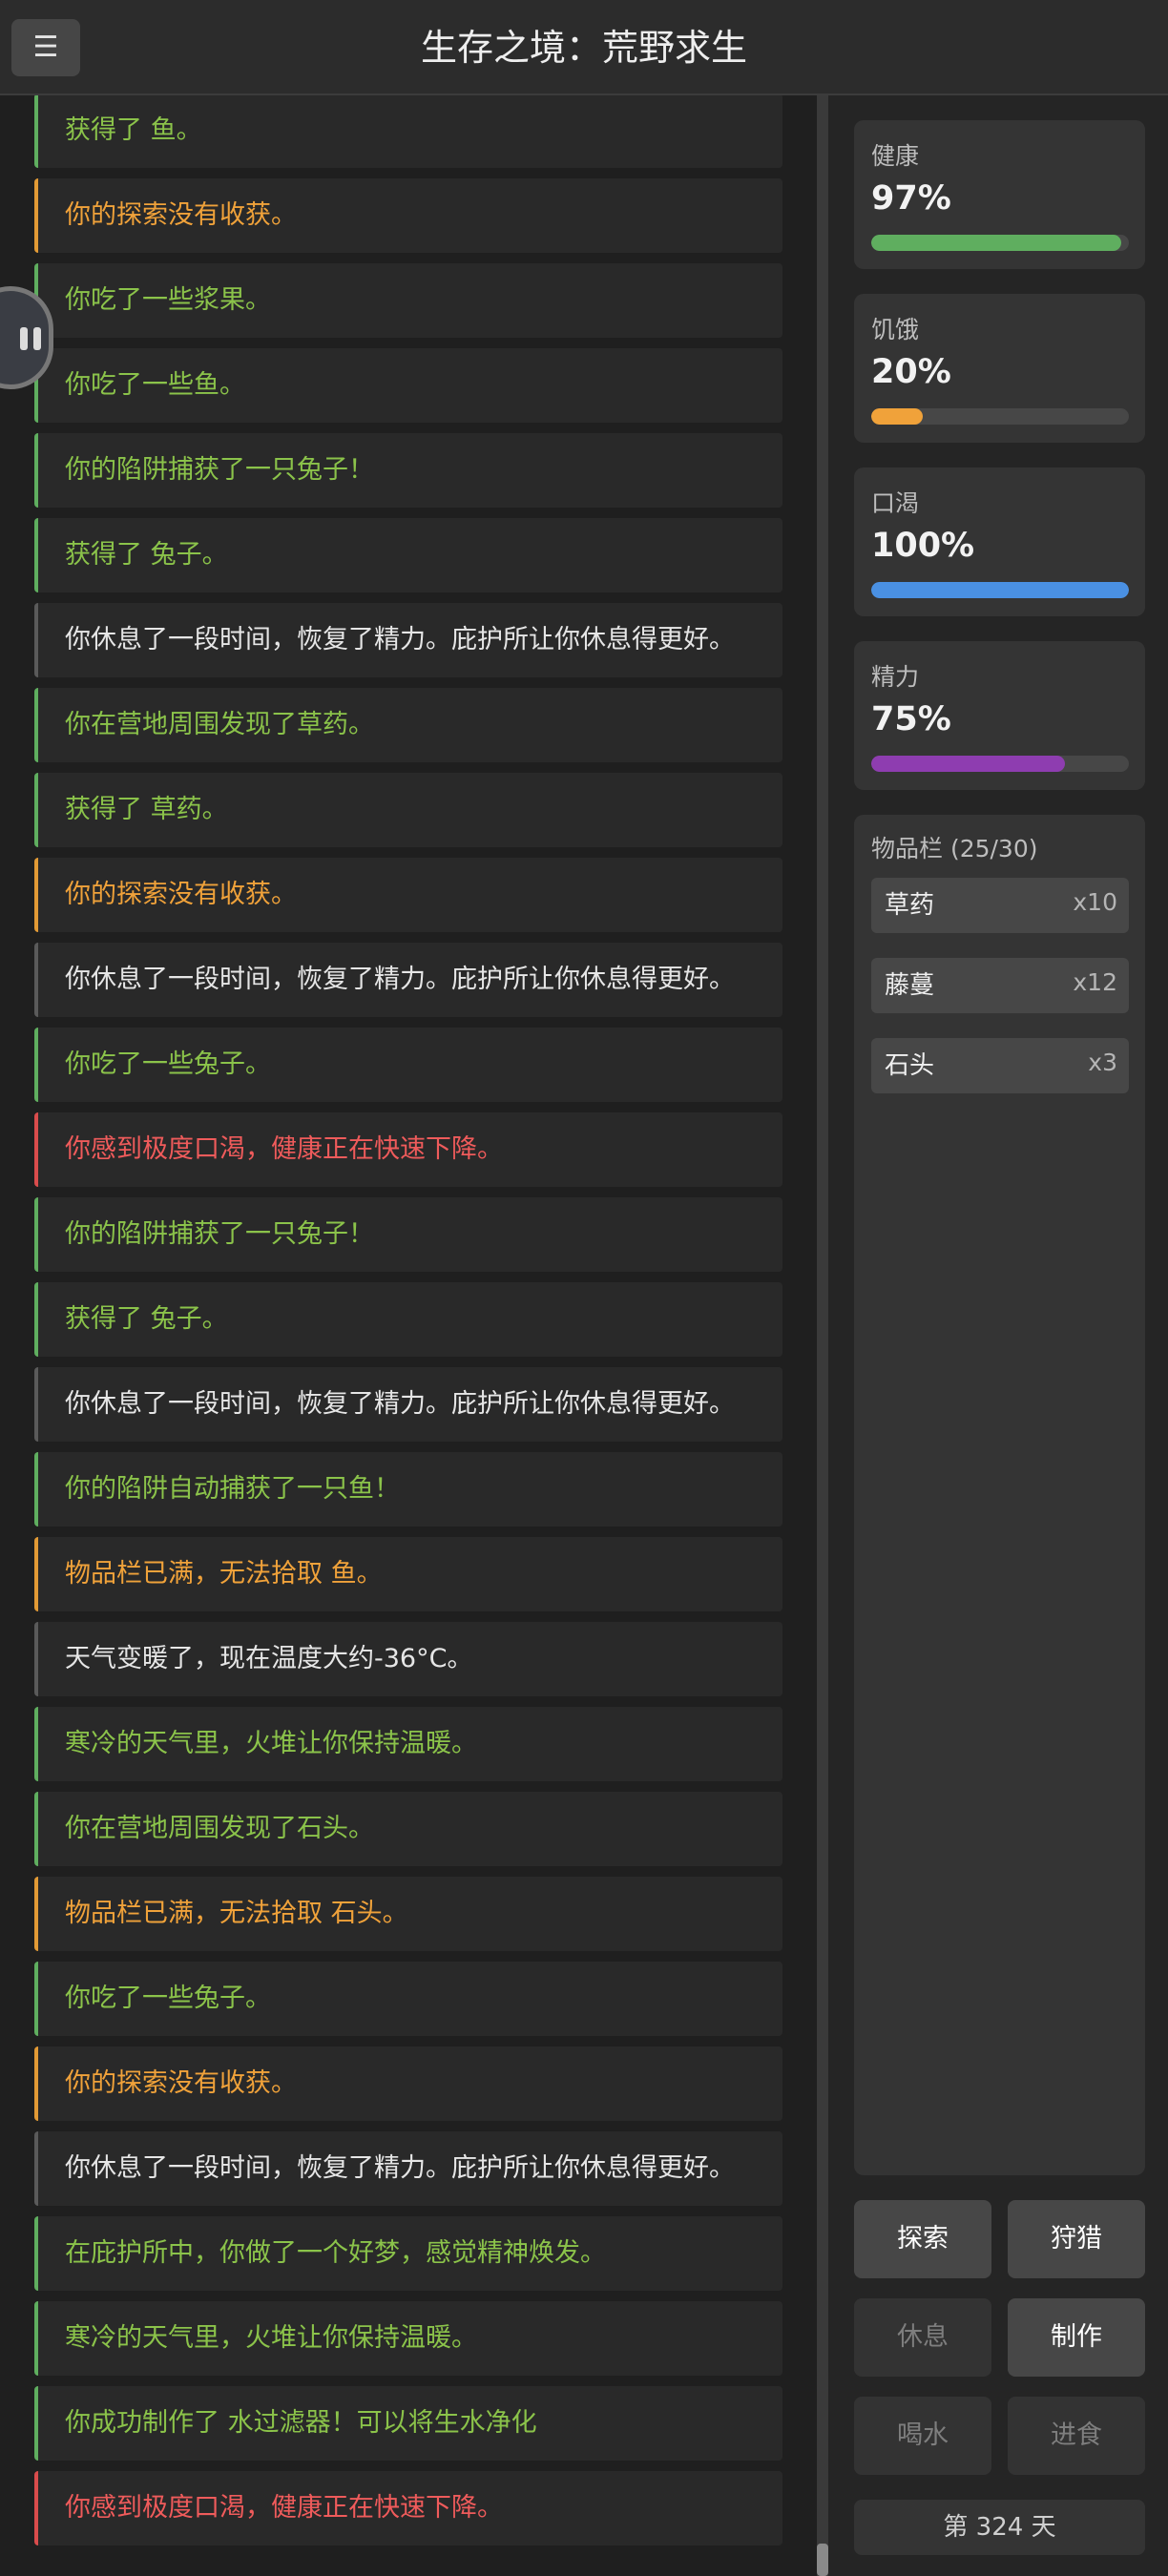 The width and height of the screenshot is (1168, 2576). I want to click on health-bar-fill, so click(996, 243).